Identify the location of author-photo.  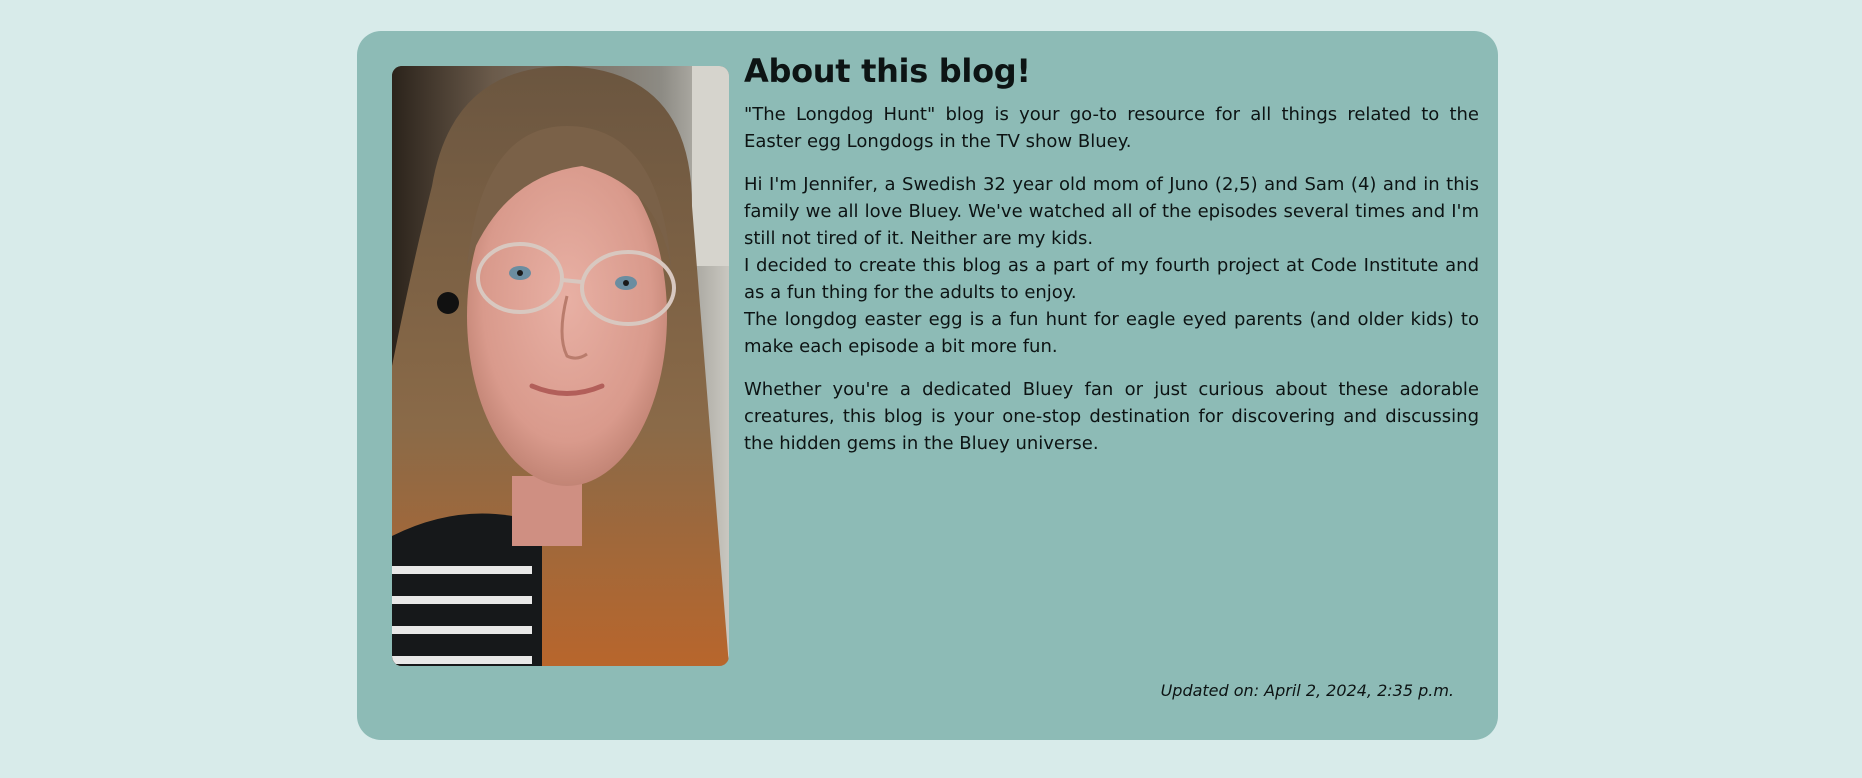
(560, 366).